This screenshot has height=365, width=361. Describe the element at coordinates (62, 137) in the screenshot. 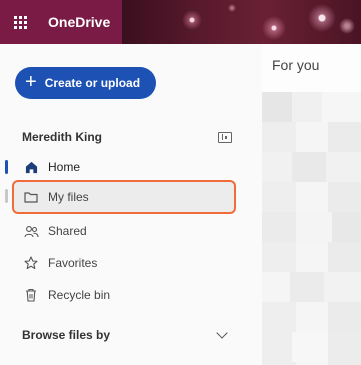

I see `user-name: Meredith King` at that location.